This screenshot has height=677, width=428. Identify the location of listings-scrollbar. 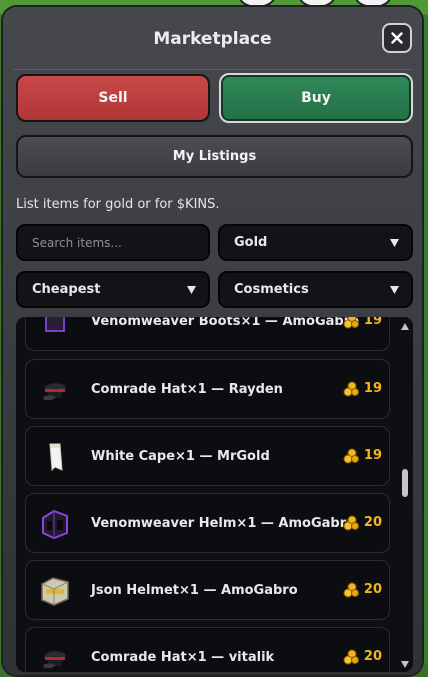
(405, 494).